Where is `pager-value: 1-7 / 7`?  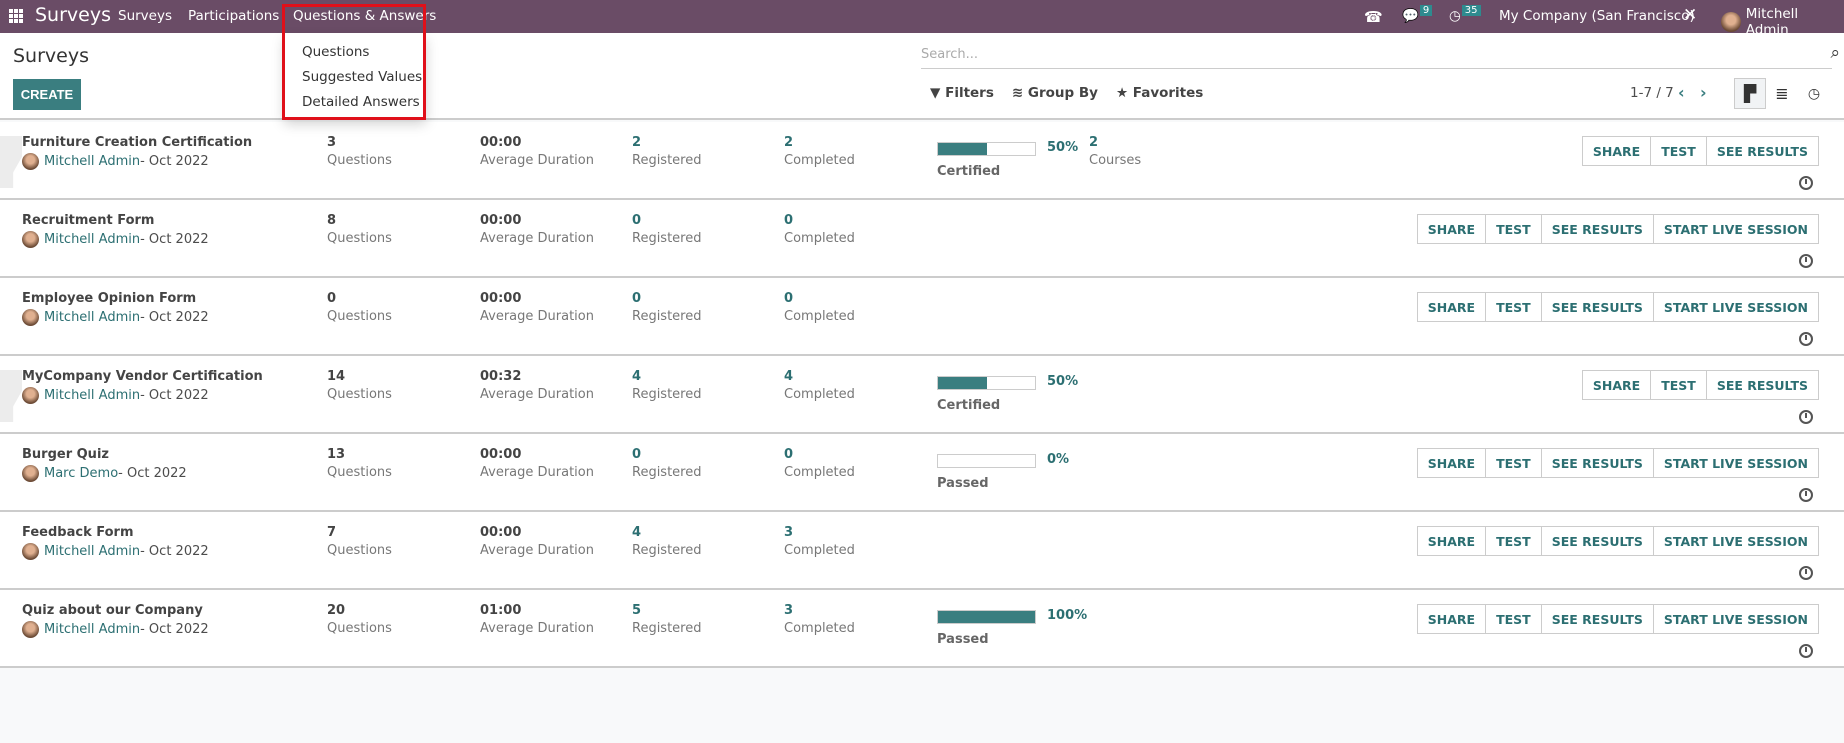
pager-value: 1-7 / 7 is located at coordinates (1652, 93).